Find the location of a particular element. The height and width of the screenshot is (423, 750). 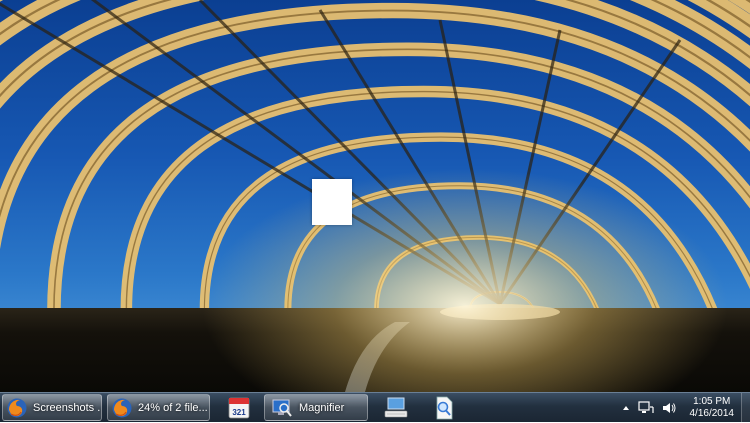

clock-date: 4/16/2014 is located at coordinates (712, 413).